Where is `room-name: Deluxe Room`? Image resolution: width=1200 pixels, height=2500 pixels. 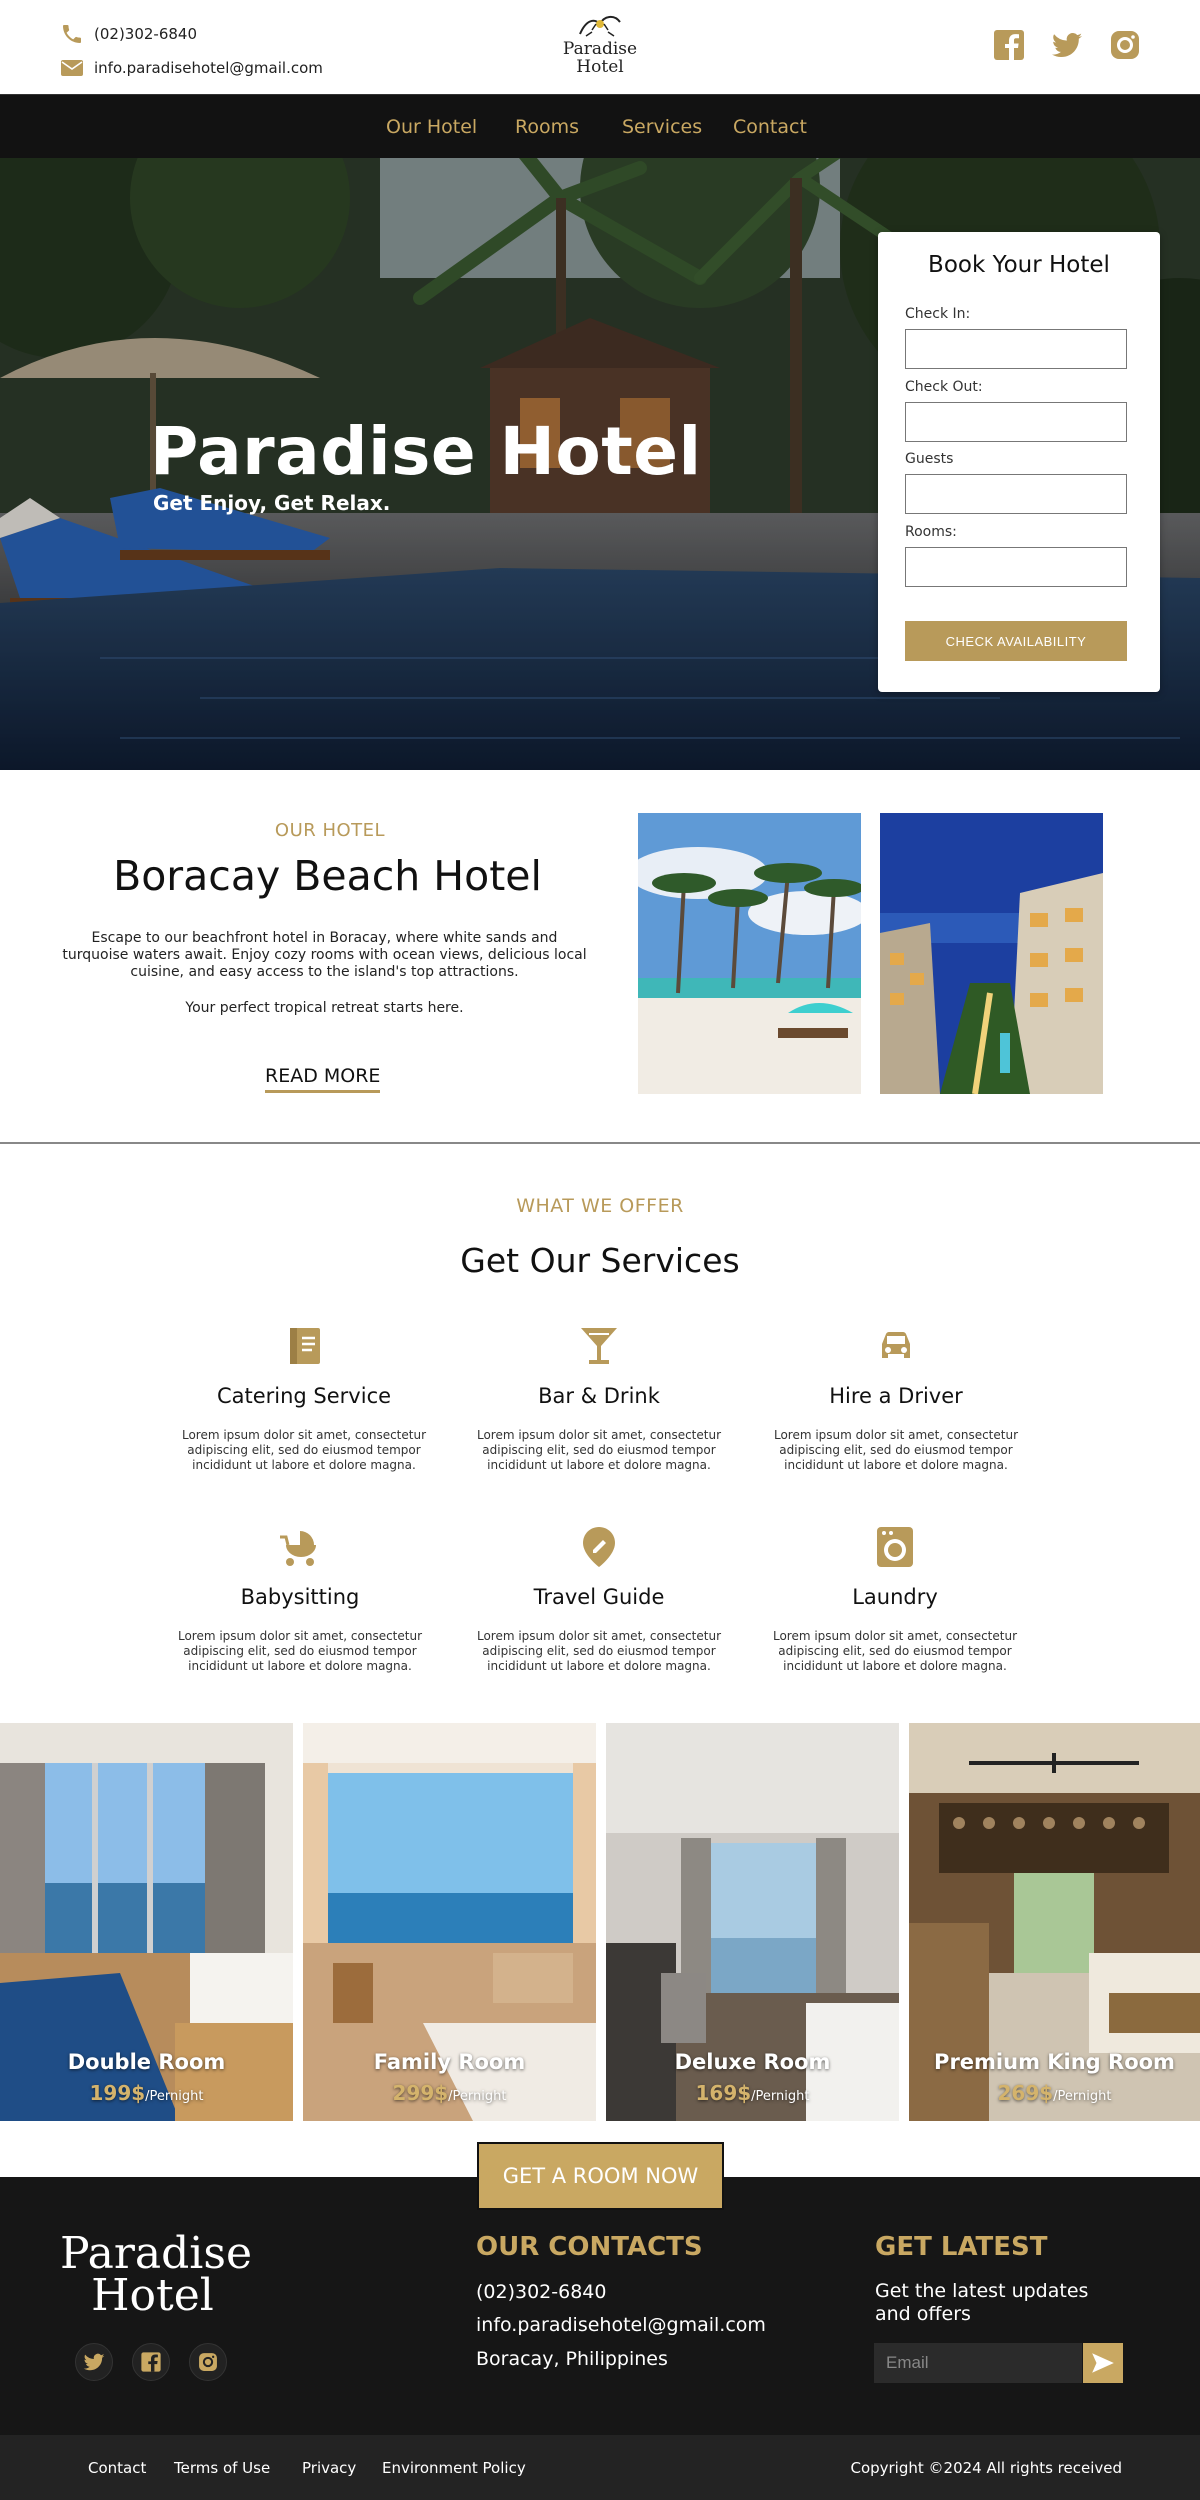
room-name: Deluxe Room is located at coordinates (752, 2062).